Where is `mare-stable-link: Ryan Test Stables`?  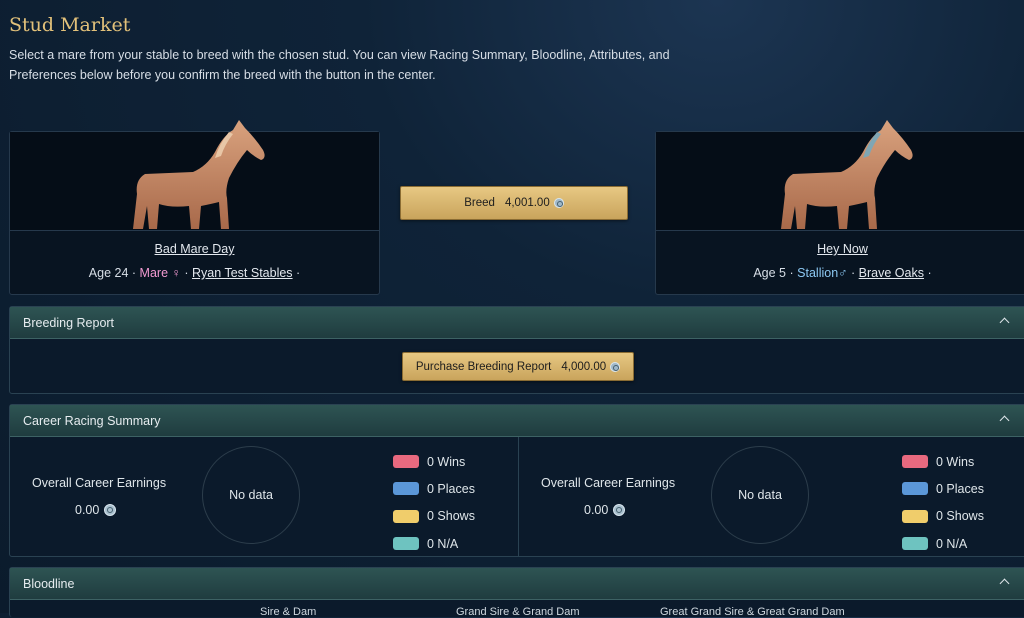
mare-stable-link: Ryan Test Stables is located at coordinates (242, 273).